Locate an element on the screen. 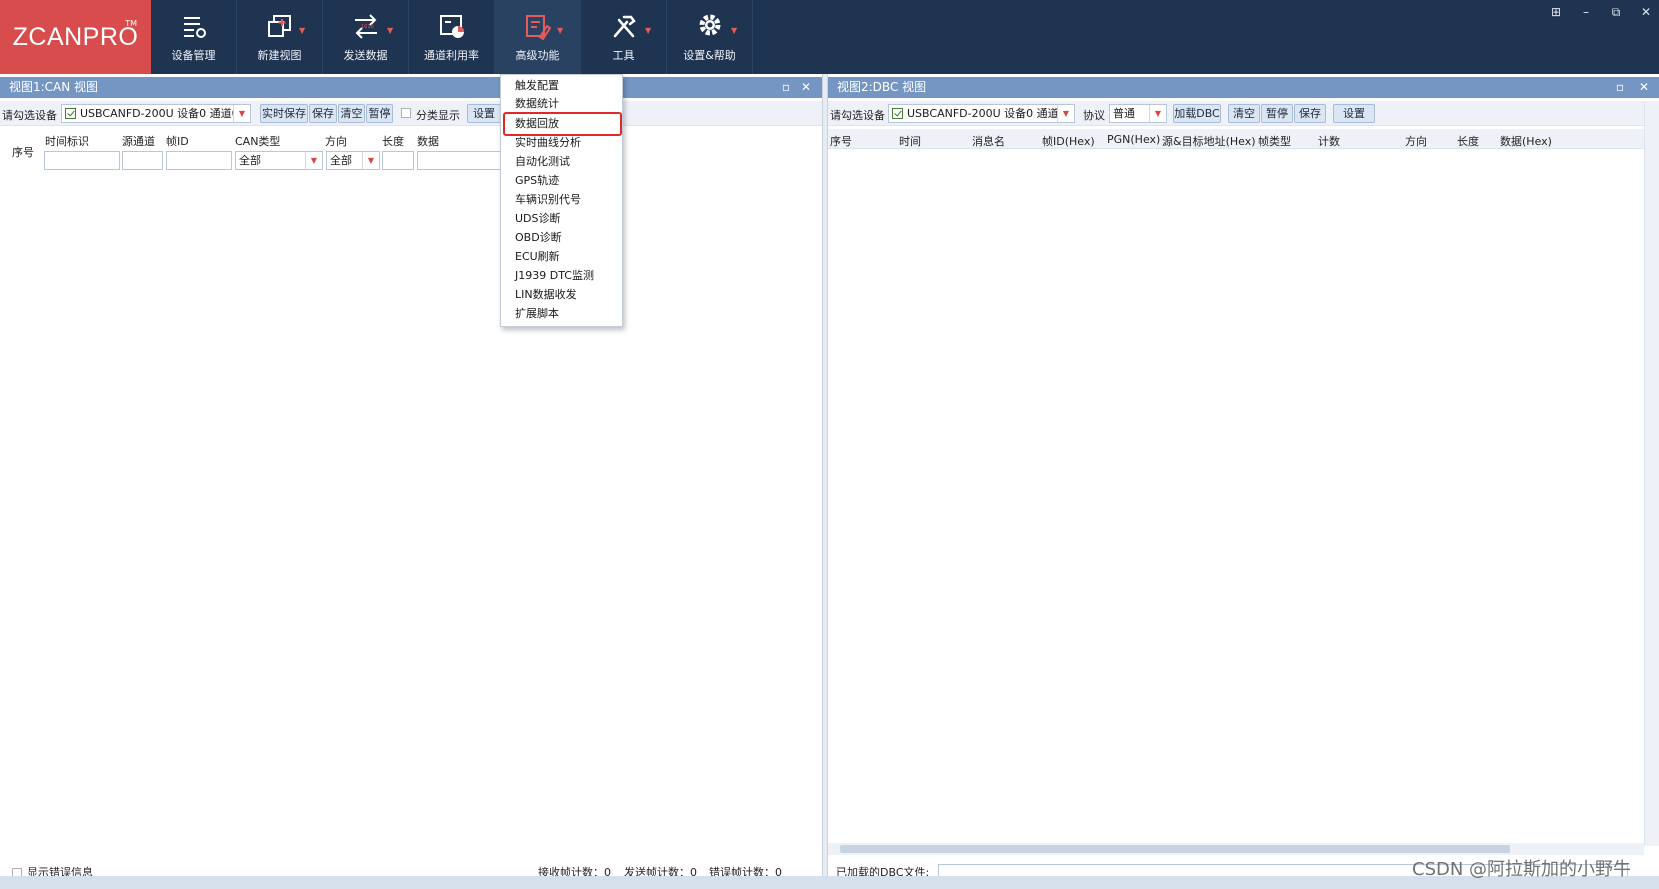  column-header: 帧类型 is located at coordinates (1274, 141).